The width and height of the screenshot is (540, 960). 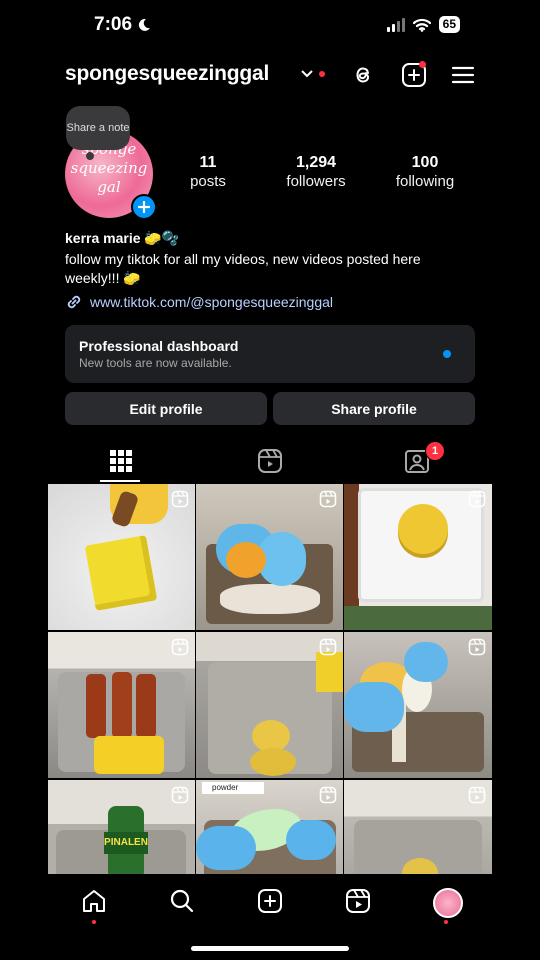 I want to click on dashboard-title: Professional dashboard, so click(x=159, y=346).